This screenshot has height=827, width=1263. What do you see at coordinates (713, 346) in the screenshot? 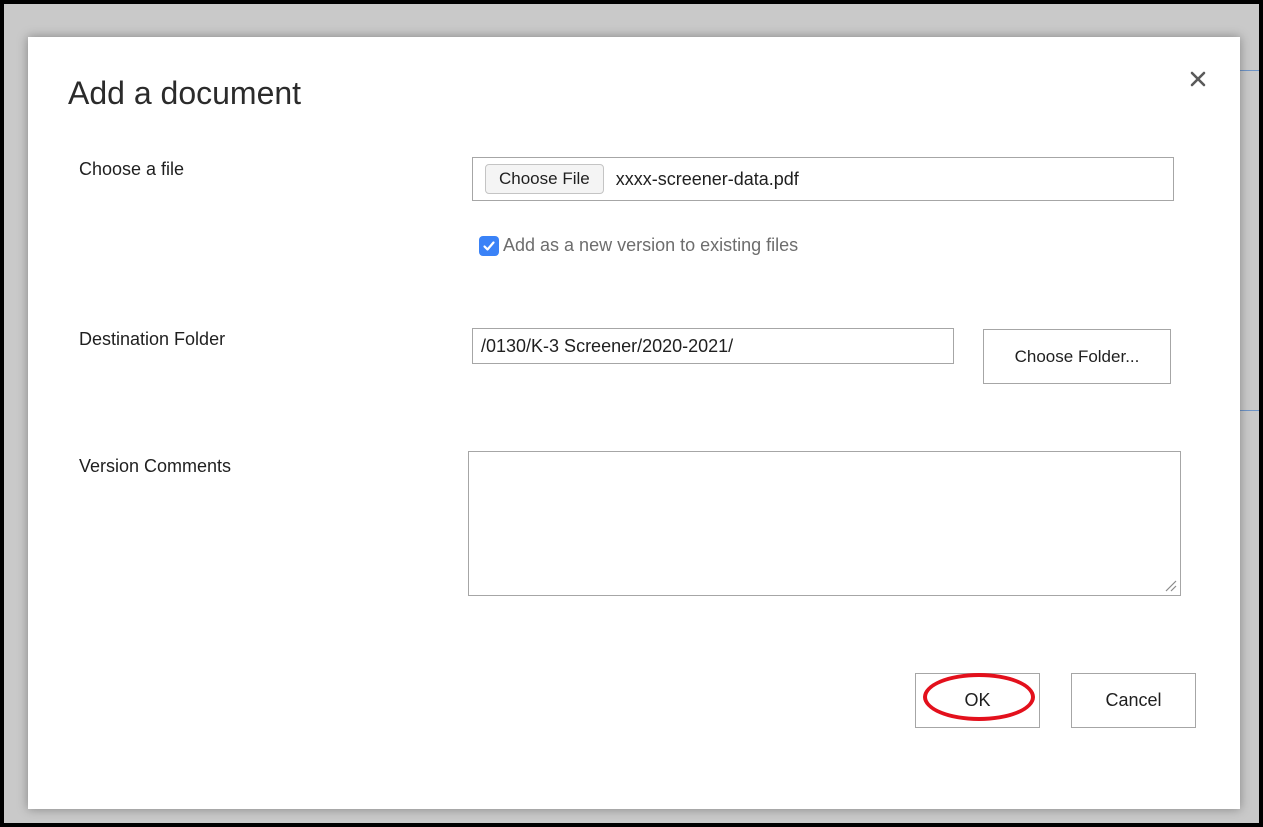
I see `destination-folder-input` at bounding box center [713, 346].